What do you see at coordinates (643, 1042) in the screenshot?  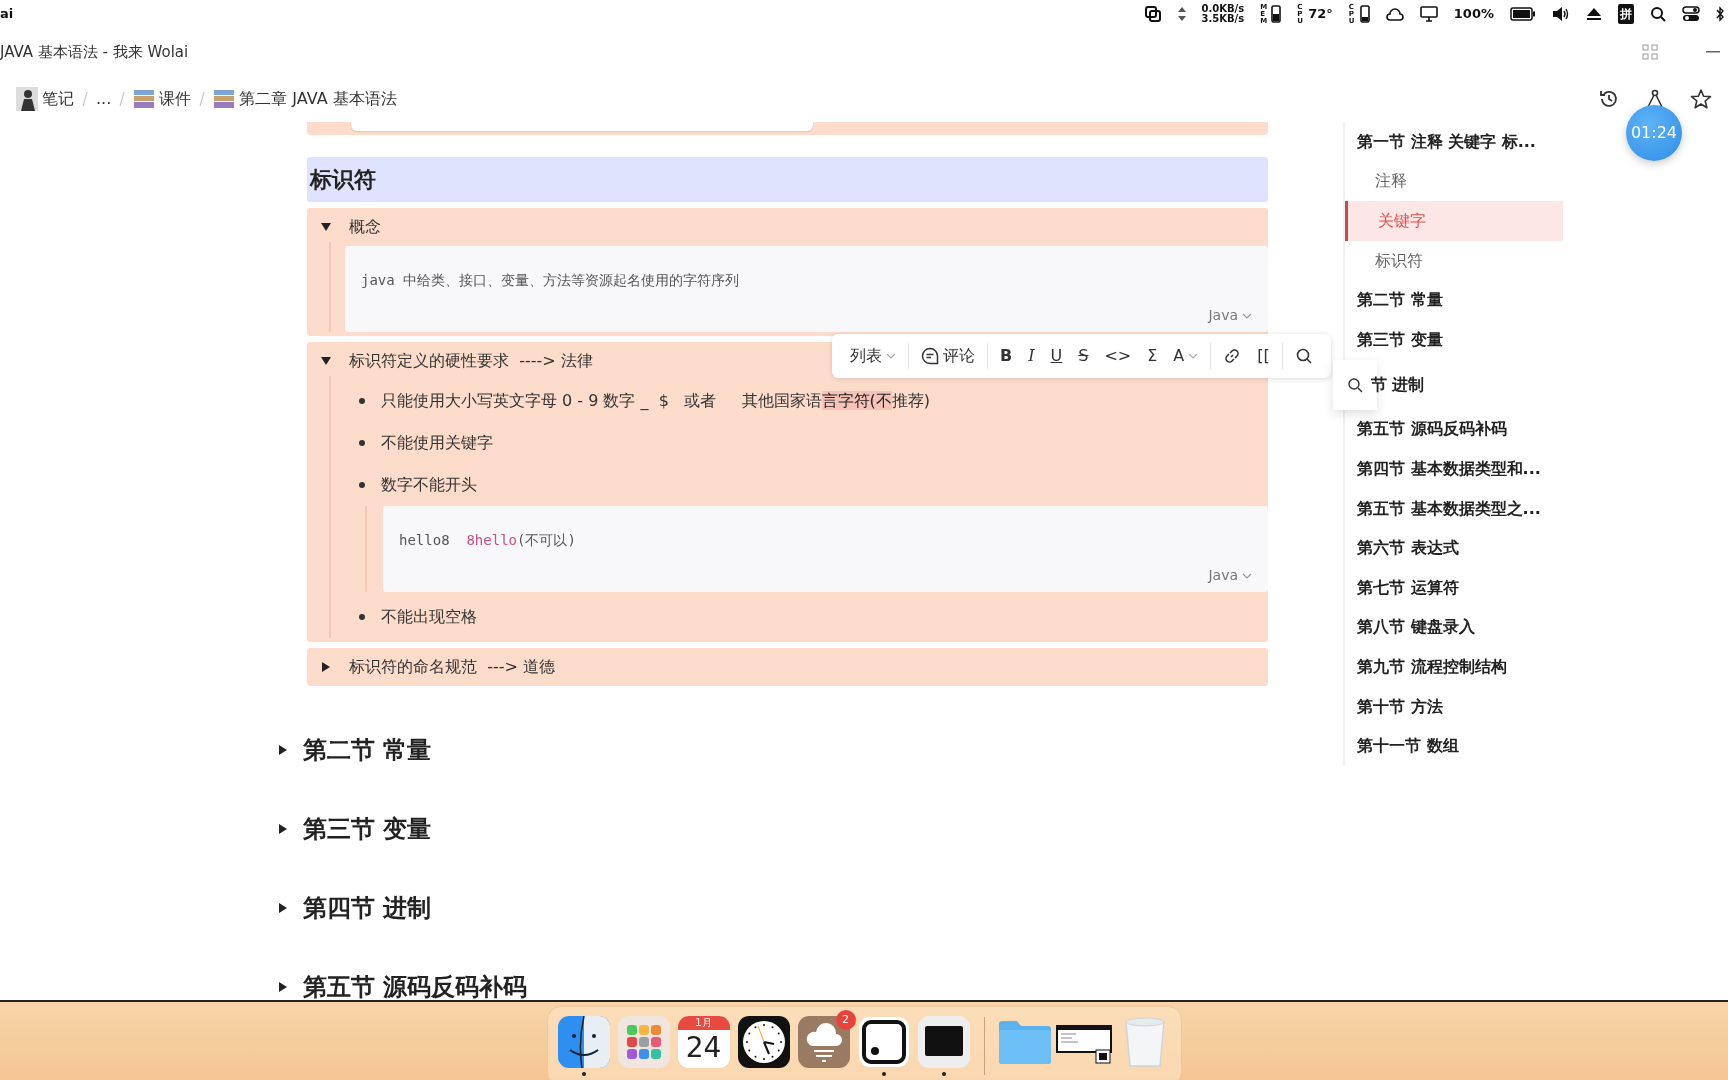 I see `app-grid-icon` at bounding box center [643, 1042].